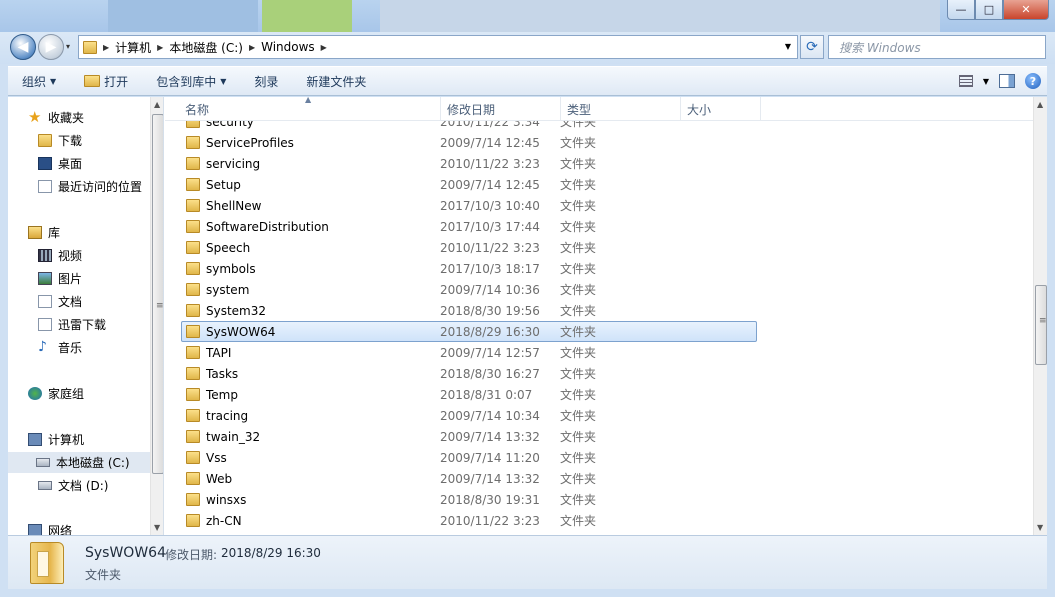 The height and width of the screenshot is (597, 1055). Describe the element at coordinates (43, 462) in the screenshot. I see `hard-drive-icon` at that location.